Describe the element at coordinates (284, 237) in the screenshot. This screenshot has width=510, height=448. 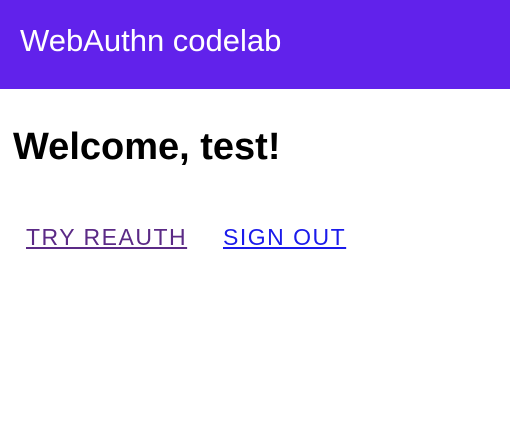
I see `sign-out-link: SIGN OUT` at that location.